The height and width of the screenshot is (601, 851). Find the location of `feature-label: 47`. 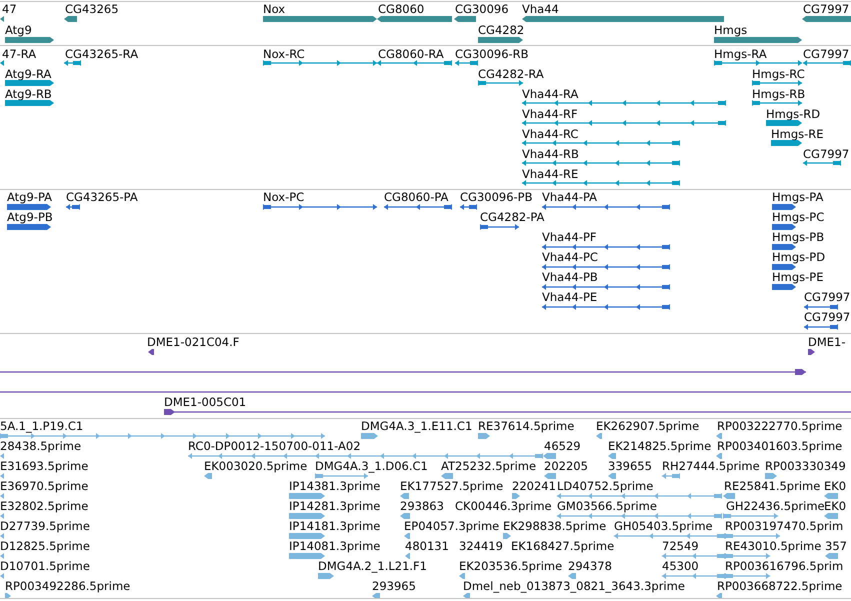

feature-label: 47 is located at coordinates (9, 9).